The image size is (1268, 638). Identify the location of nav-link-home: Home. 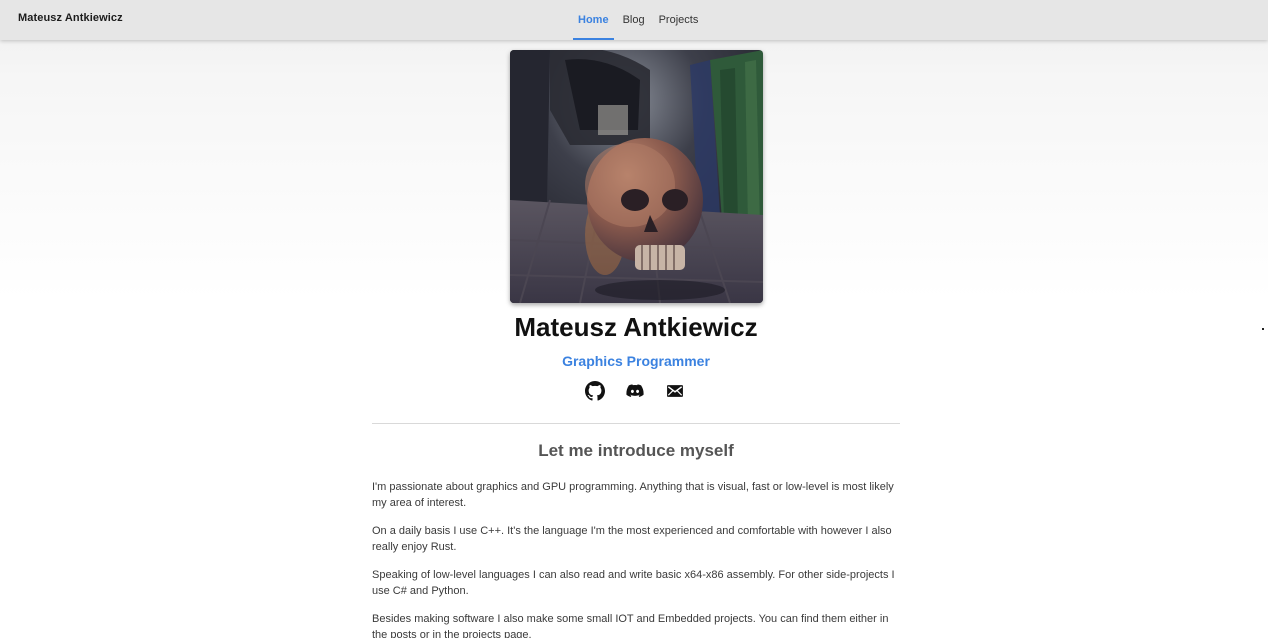
(593, 20).